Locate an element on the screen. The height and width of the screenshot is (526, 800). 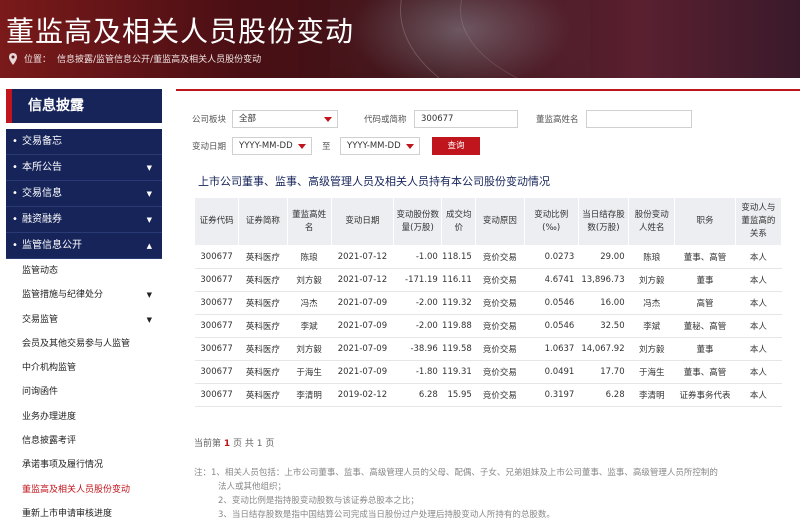
sidebar-item: • 交易信息 ▼ is located at coordinates (84, 194).